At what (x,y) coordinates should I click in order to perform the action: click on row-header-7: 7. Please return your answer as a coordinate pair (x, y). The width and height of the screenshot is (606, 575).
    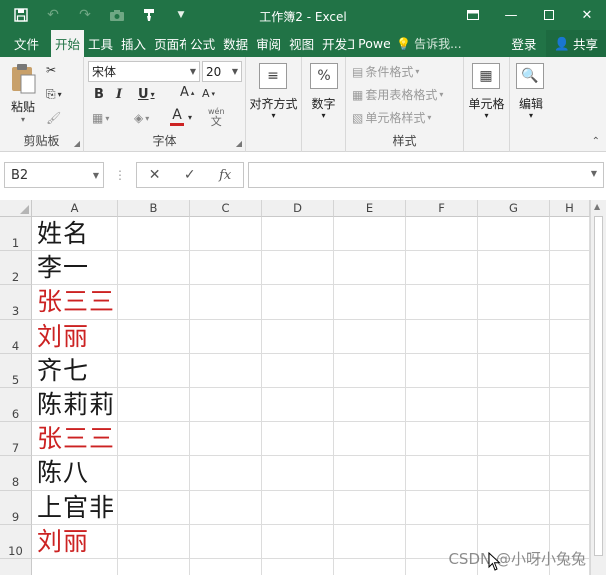
    Looking at the image, I should click on (16, 439).